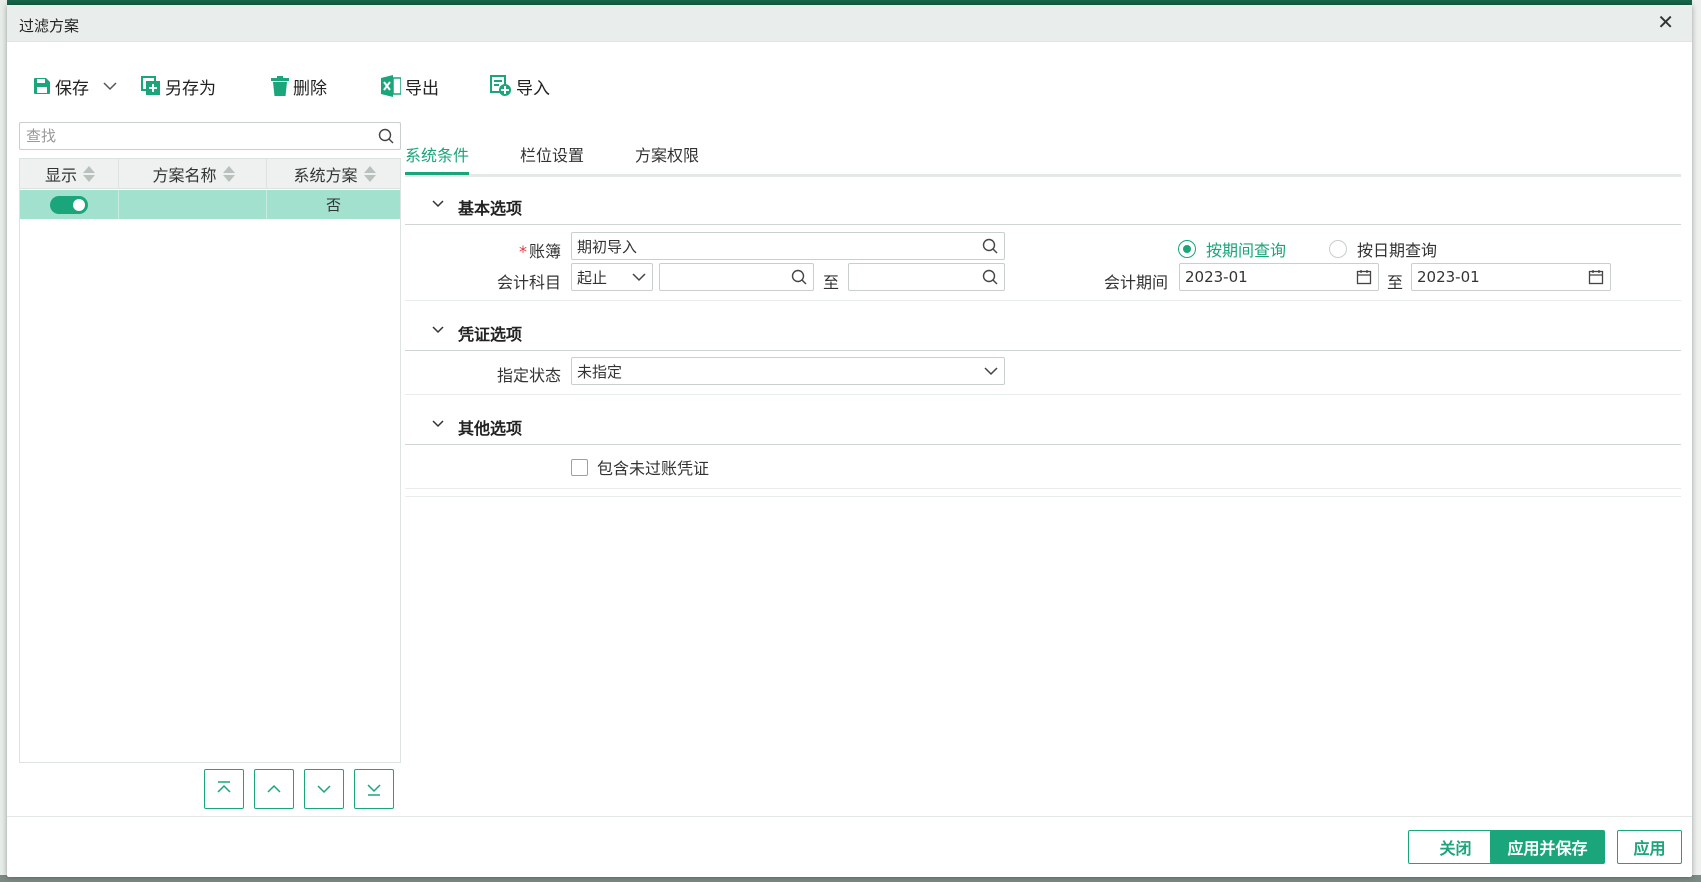 This screenshot has width=1701, height=882. What do you see at coordinates (490, 334) in the screenshot?
I see `section-title: 凭证选项` at bounding box center [490, 334].